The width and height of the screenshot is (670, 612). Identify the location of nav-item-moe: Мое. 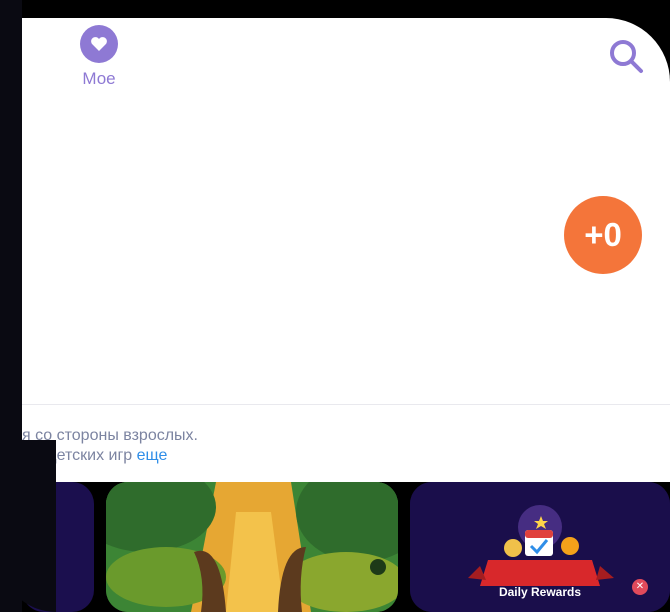
(99, 57).